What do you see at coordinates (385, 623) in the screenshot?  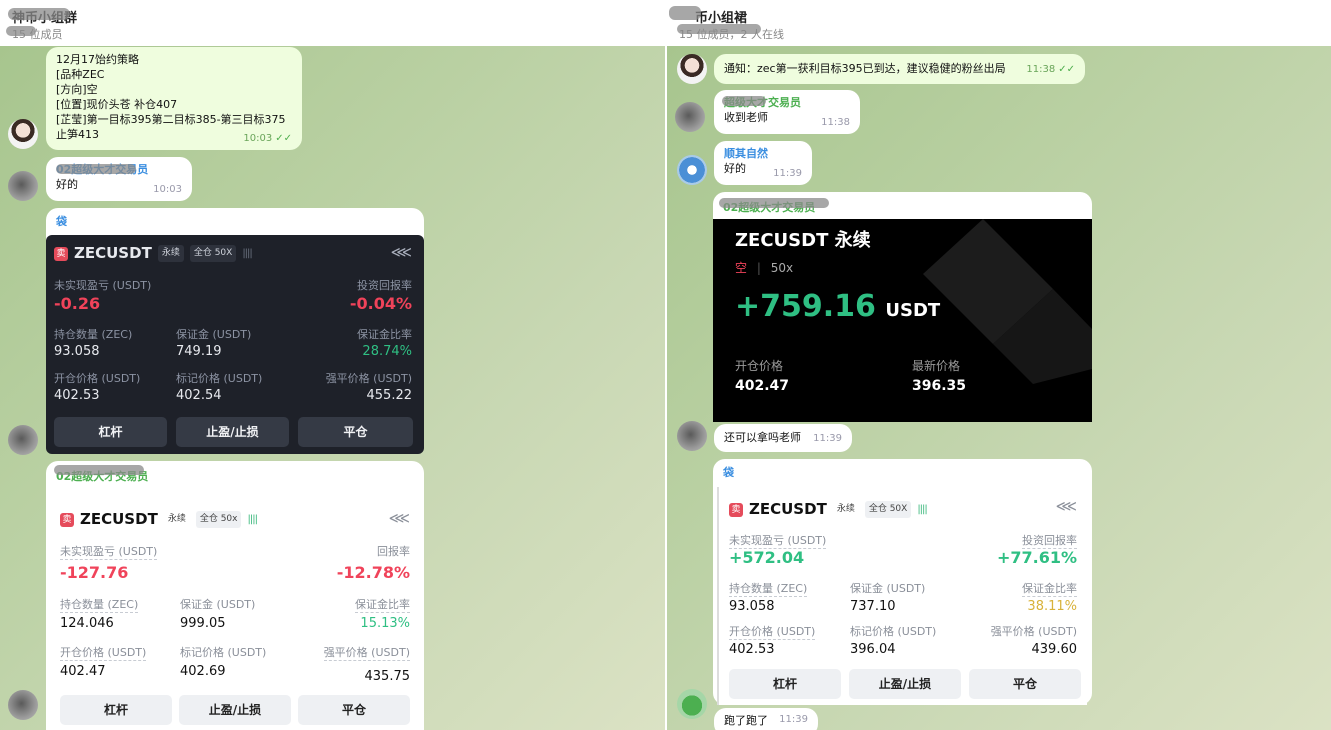 I see `margin-ratio-value: 15.13%` at bounding box center [385, 623].